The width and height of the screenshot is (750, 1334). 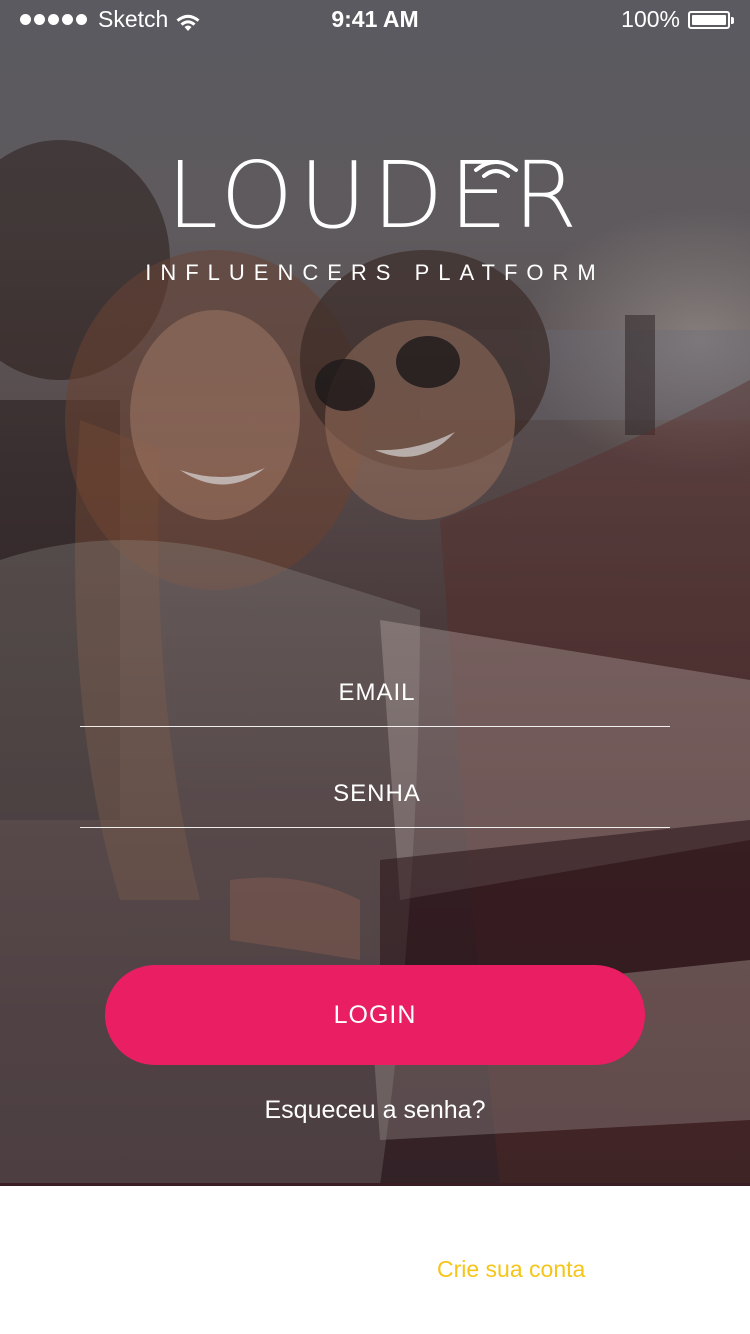 What do you see at coordinates (650, 19) in the screenshot?
I see `battery-percentage: 100%` at bounding box center [650, 19].